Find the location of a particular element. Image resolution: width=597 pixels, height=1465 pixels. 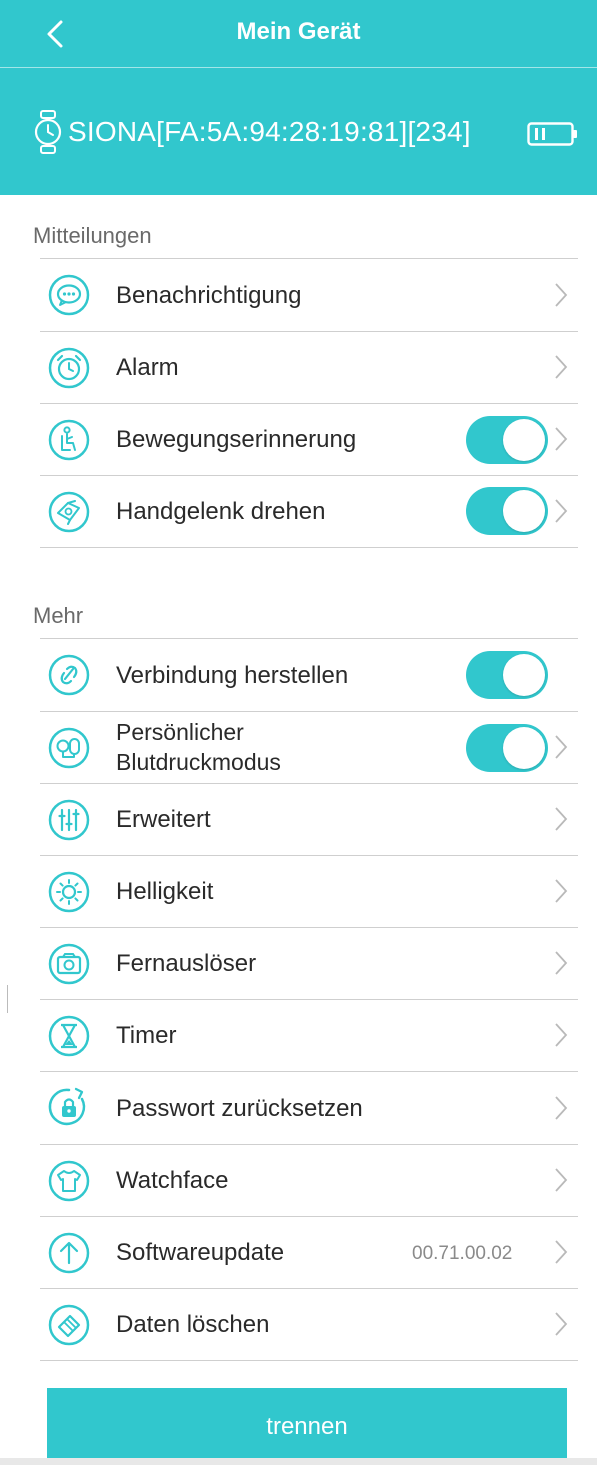

lock-reset-icon is located at coordinates (67, 1106).